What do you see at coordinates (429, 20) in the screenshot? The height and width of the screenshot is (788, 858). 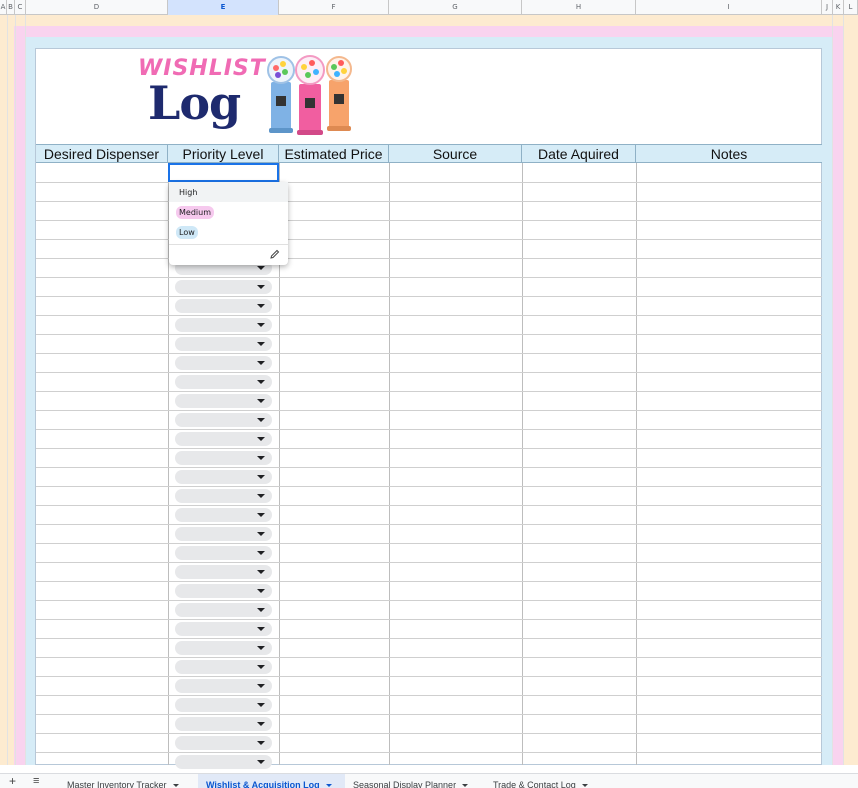 I see `peach-band-top` at bounding box center [429, 20].